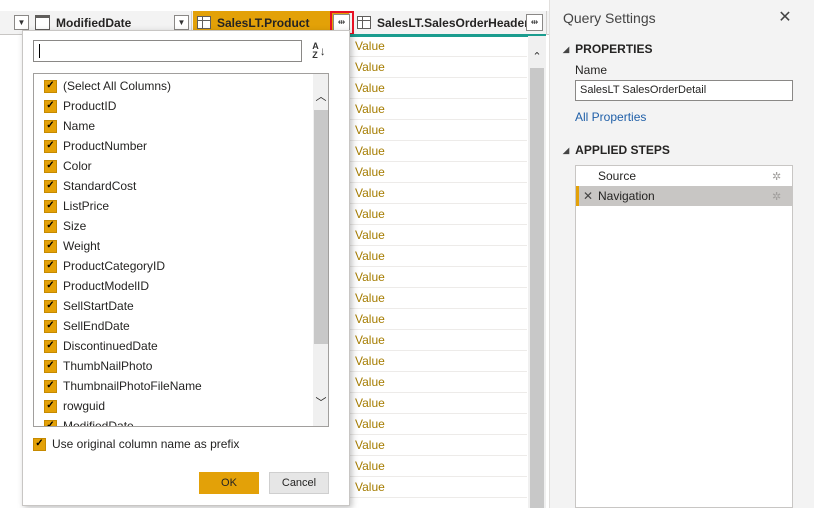 The height and width of the screenshot is (508, 814). What do you see at coordinates (319, 51) in the screenshot?
I see `sort-az-icon: A Z ↓` at bounding box center [319, 51].